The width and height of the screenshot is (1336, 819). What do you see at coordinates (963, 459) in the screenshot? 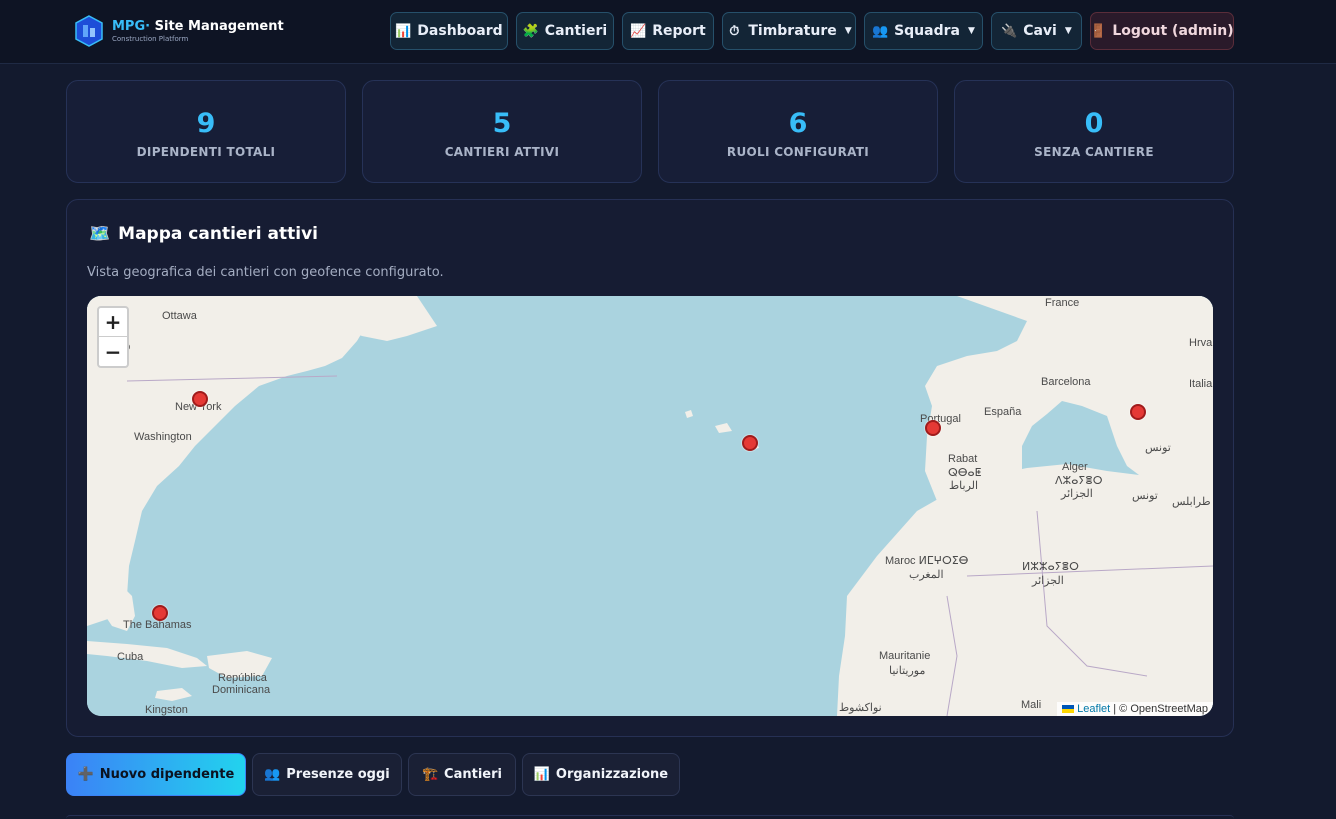
I see `map-label: Rabat` at bounding box center [963, 459].